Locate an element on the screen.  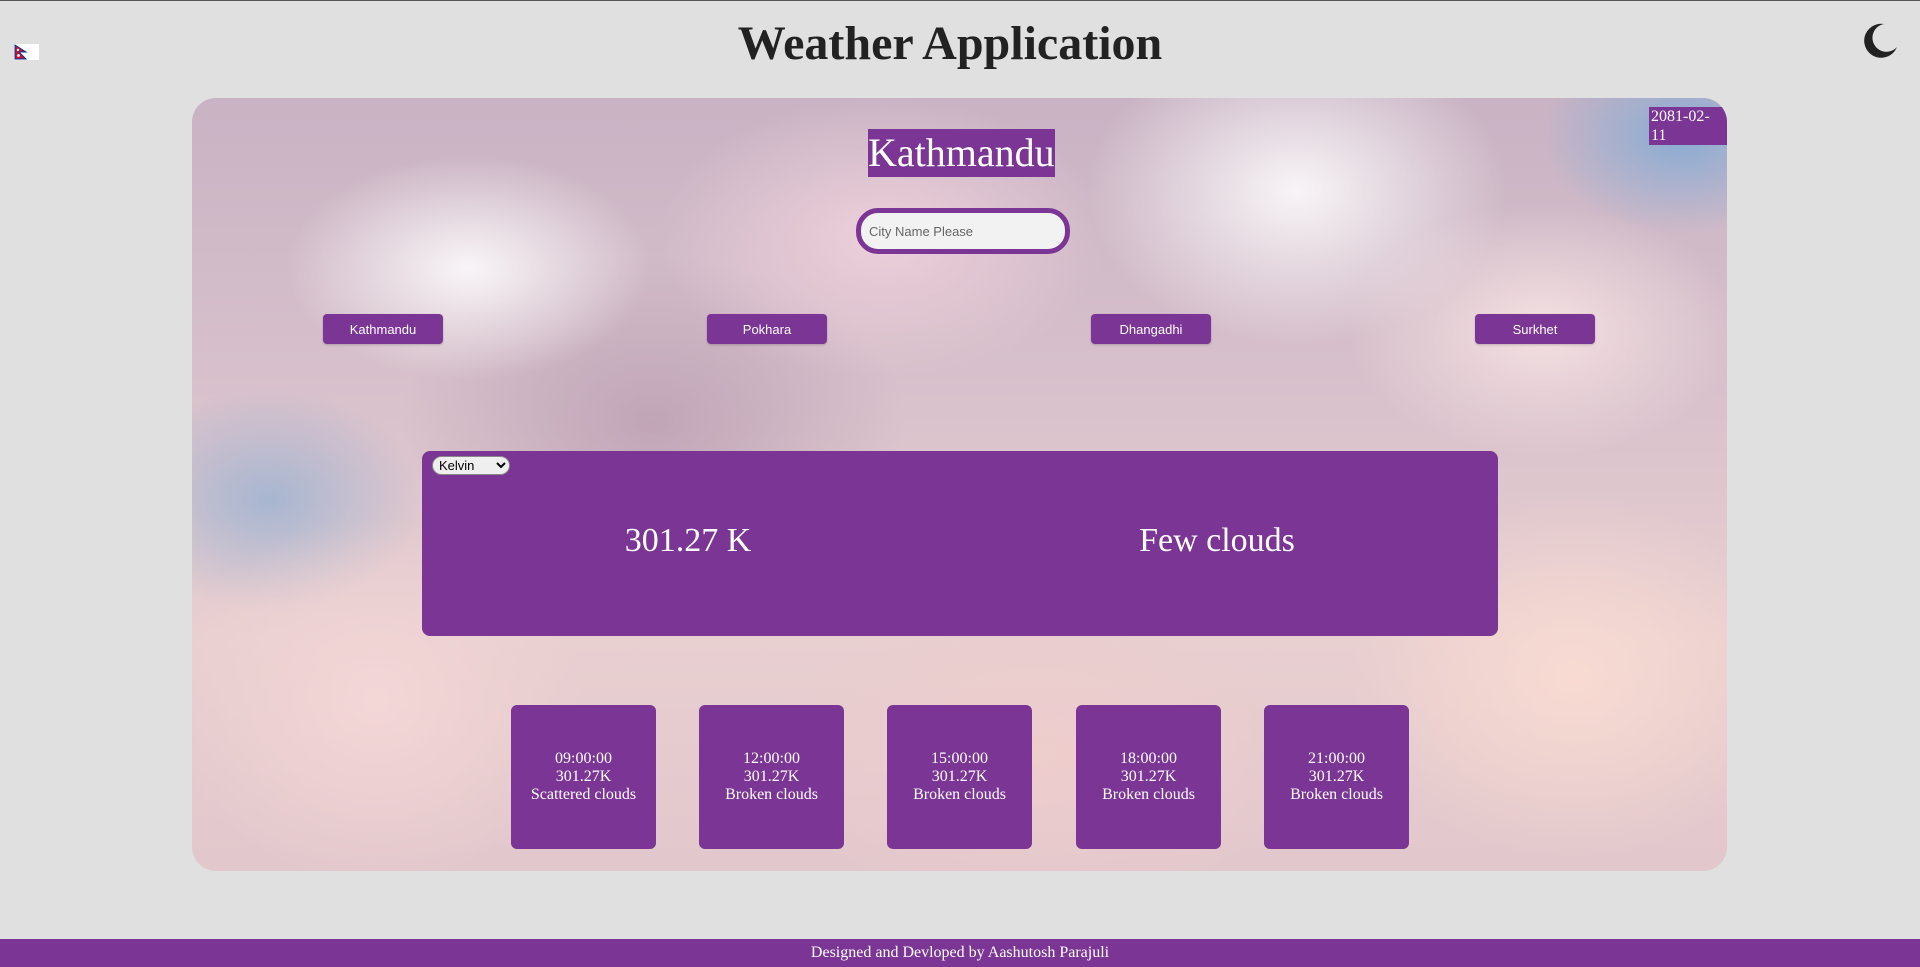
unit-select: Kelvin is located at coordinates (471, 465).